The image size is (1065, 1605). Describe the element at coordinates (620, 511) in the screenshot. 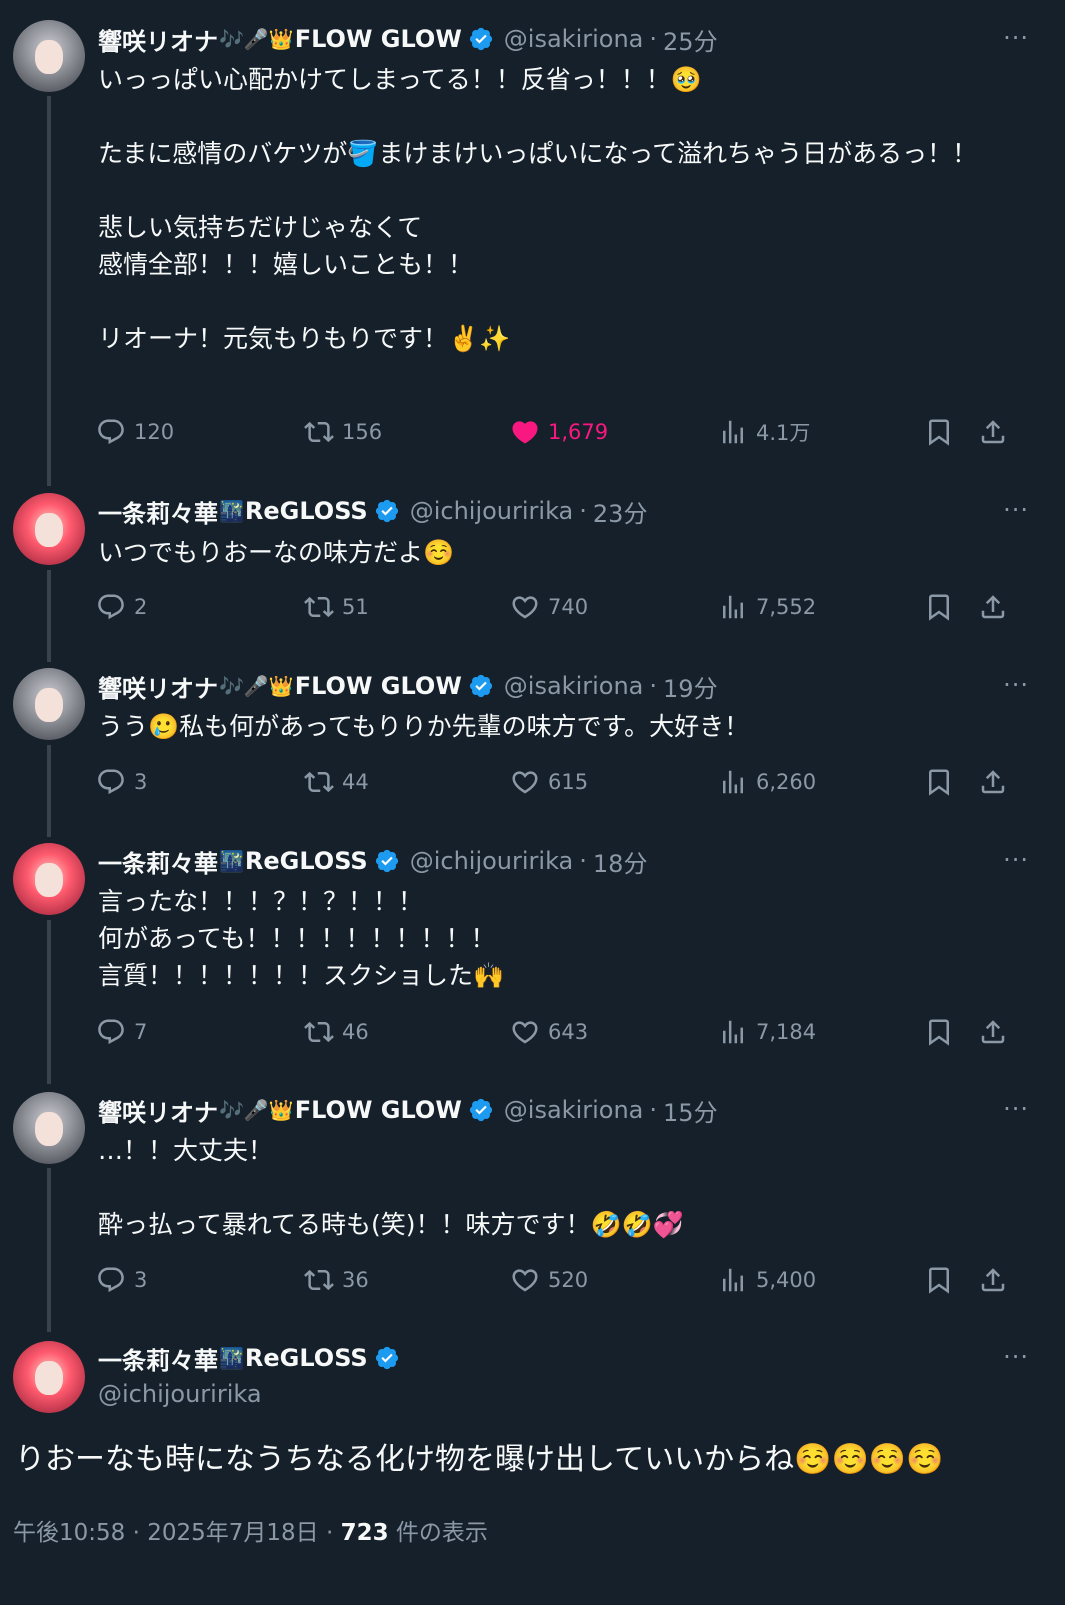

I see `timestamp: 23分` at that location.